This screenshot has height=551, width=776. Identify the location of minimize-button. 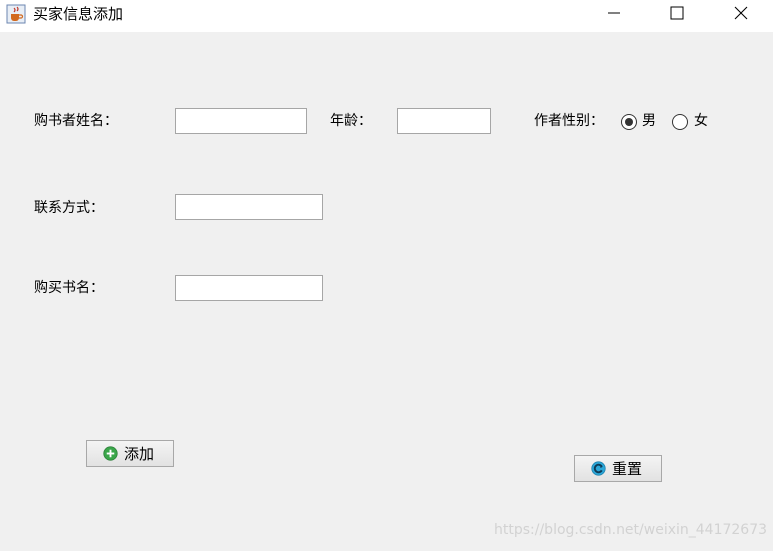
(613, 14).